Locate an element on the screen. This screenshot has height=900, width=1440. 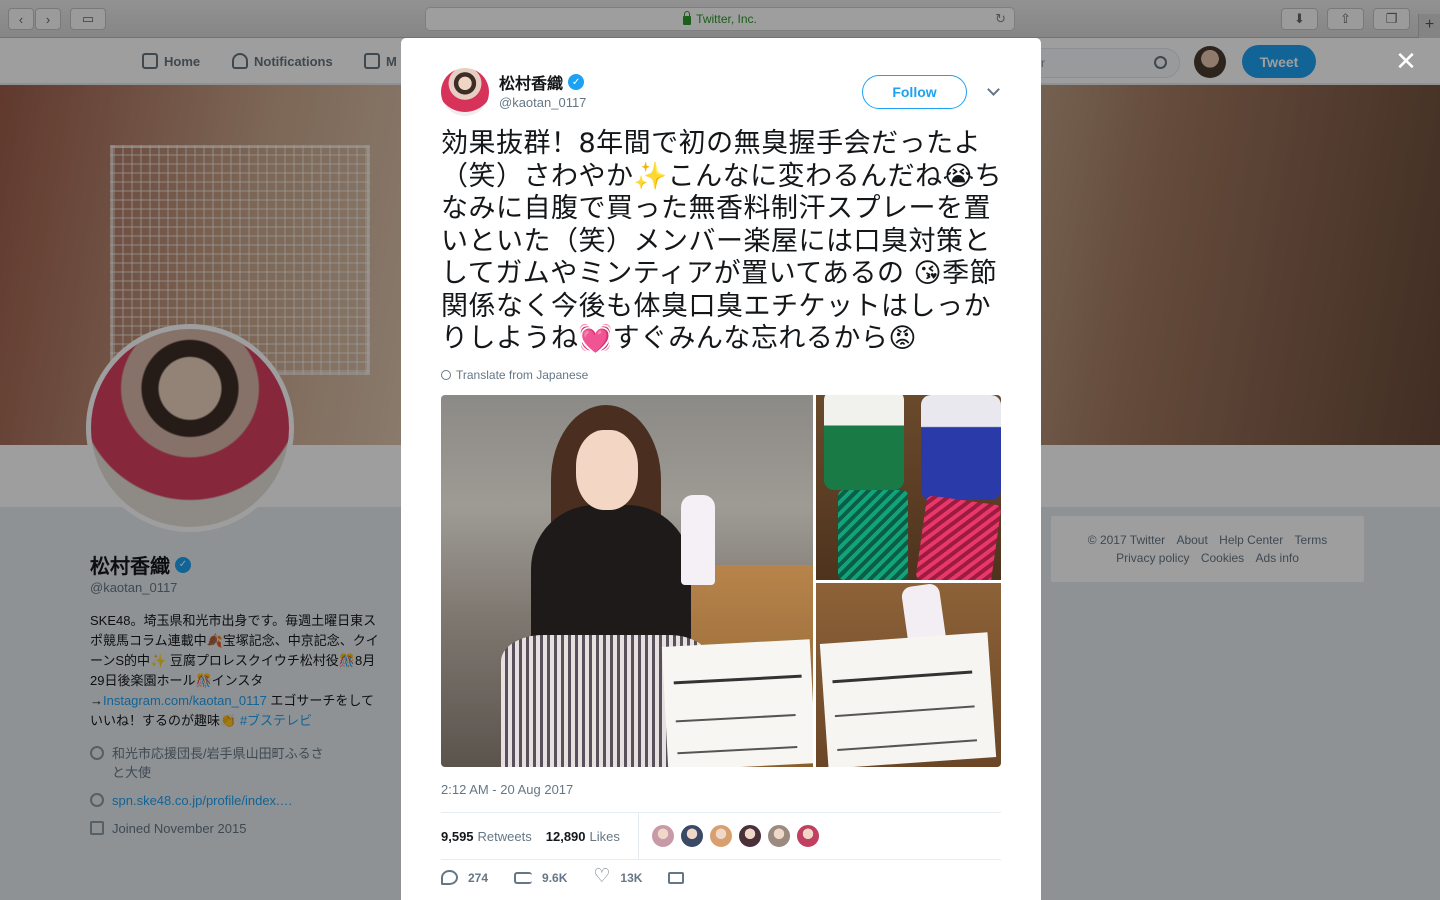
author-avatar is located at coordinates (465, 92).